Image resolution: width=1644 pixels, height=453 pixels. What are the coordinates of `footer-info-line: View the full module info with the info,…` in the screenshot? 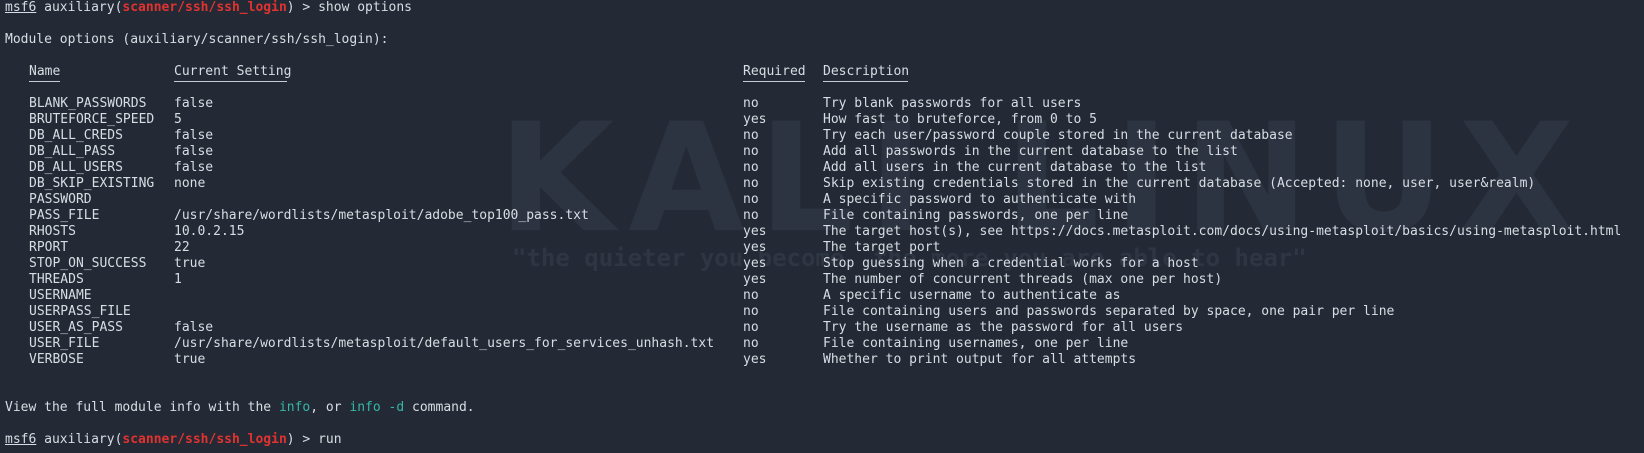 It's located at (824, 408).